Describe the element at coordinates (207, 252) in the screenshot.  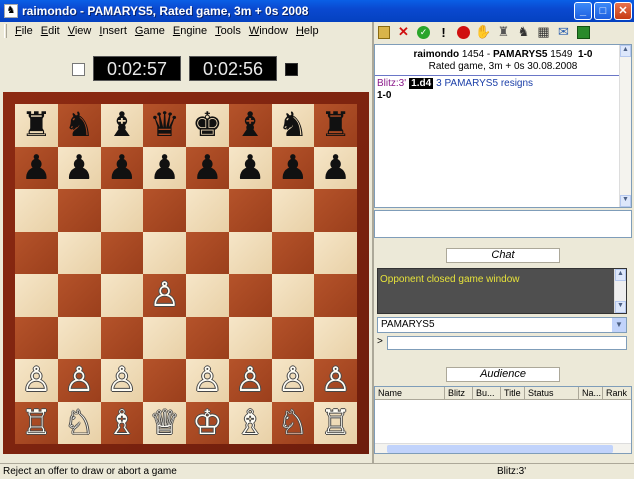
I see `square-e5` at that location.